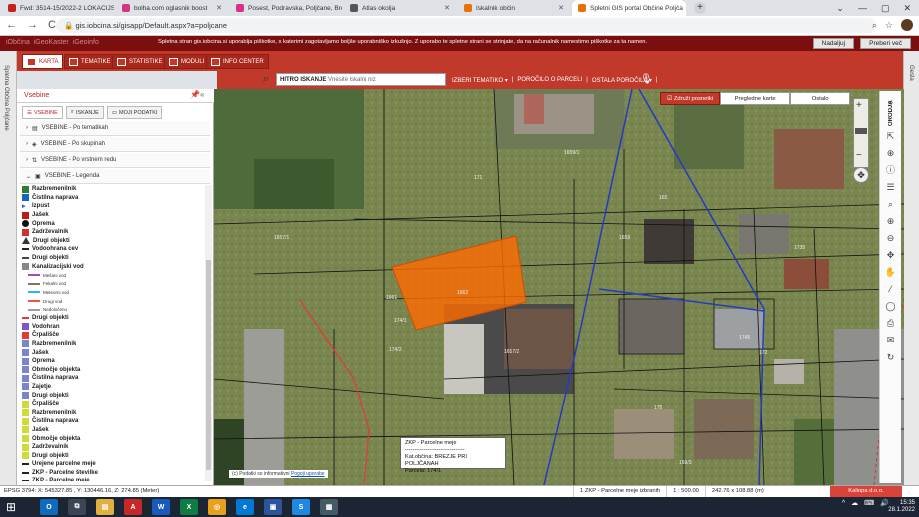  What do you see at coordinates (8, 268) in the screenshot?
I see `left-side-strip: Spletna Občina Poljčane` at bounding box center [8, 268].